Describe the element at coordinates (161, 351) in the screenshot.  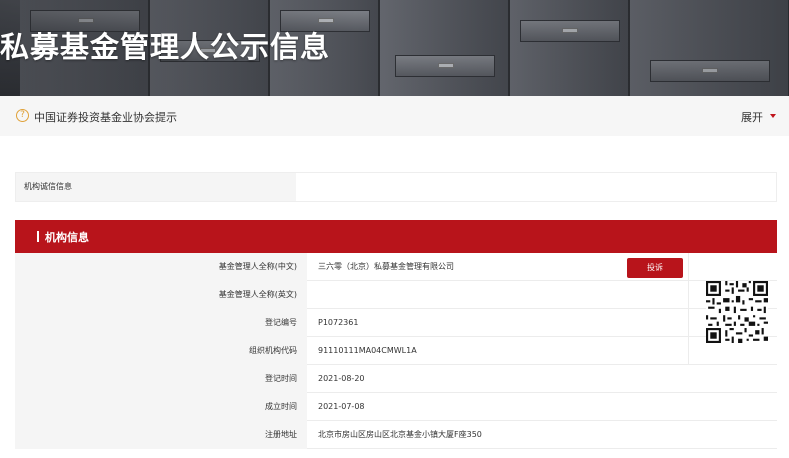
I see `row-label: 组织机构代码` at that location.